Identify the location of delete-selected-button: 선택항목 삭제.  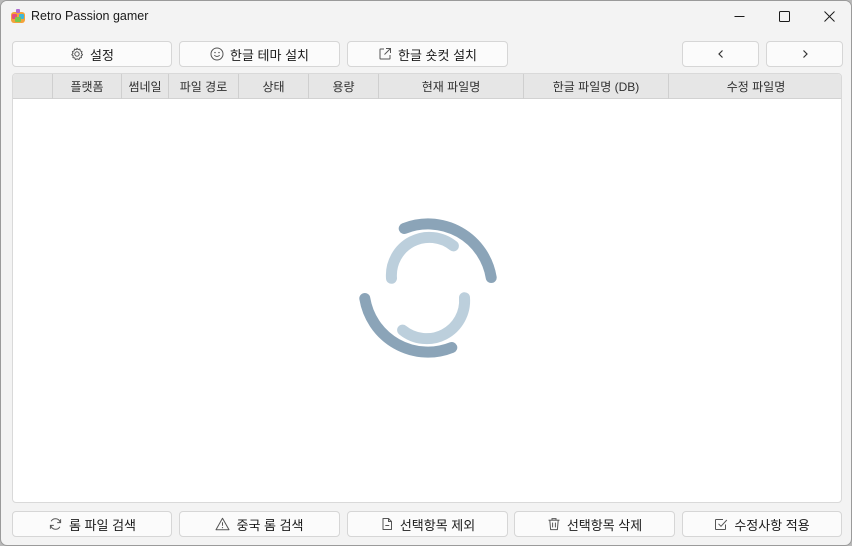
(594, 524).